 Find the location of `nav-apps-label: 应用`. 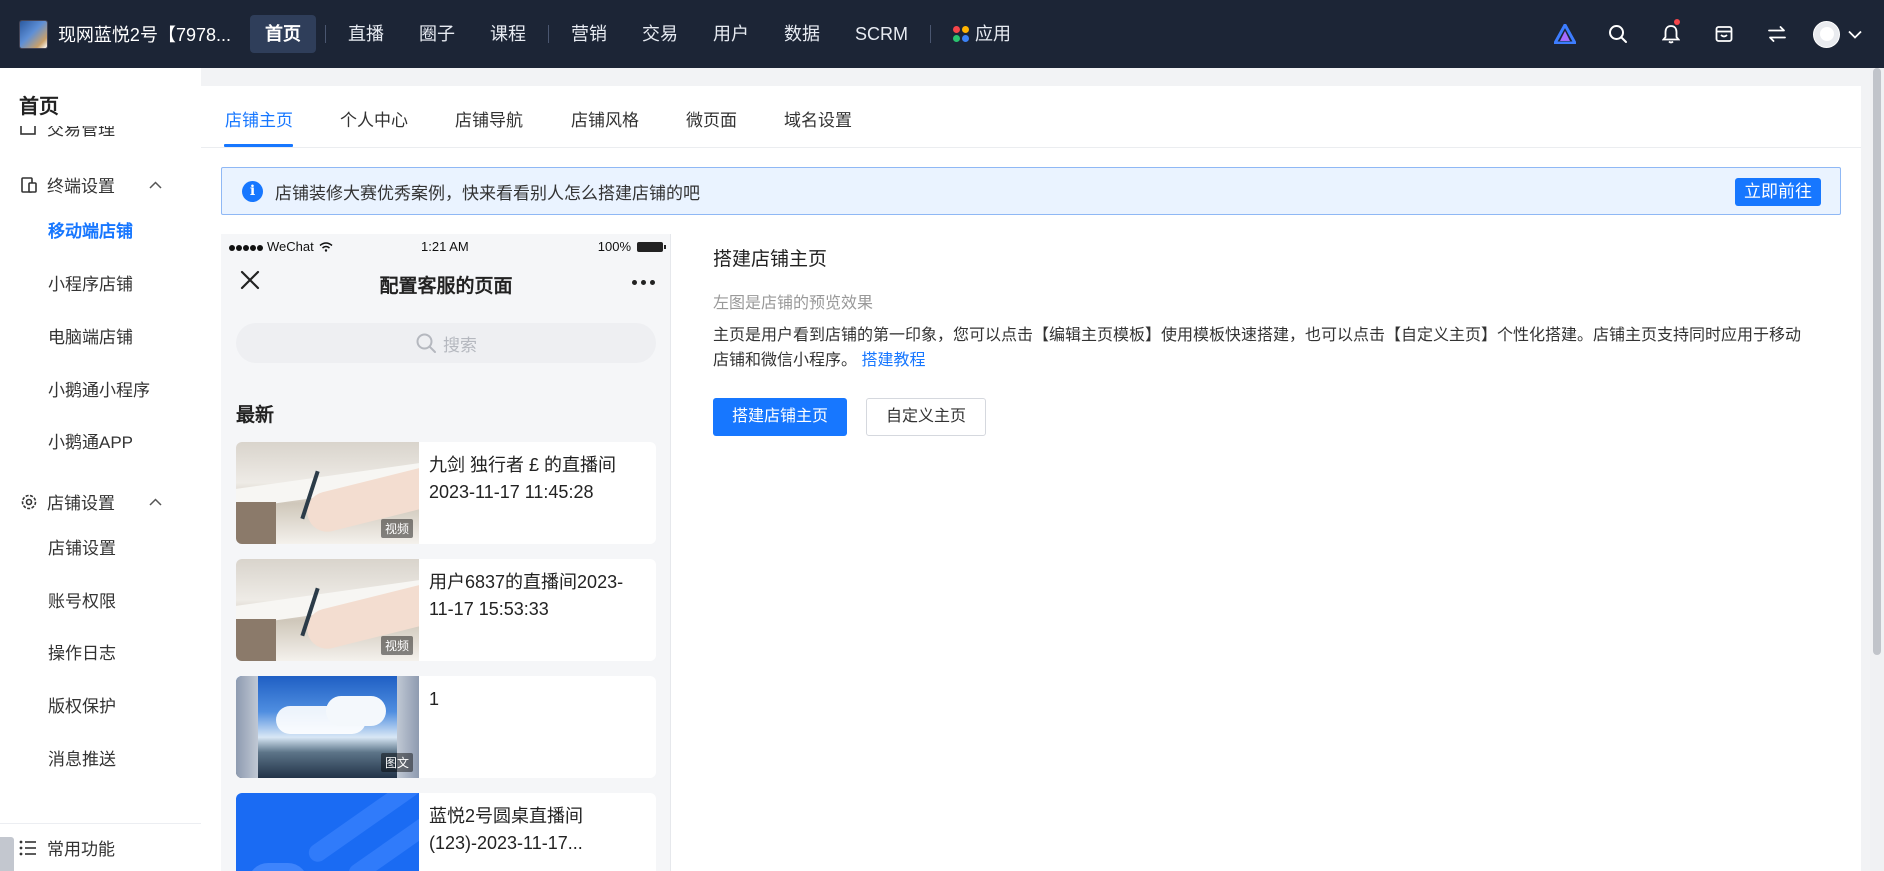

nav-apps-label: 应用 is located at coordinates (993, 34).